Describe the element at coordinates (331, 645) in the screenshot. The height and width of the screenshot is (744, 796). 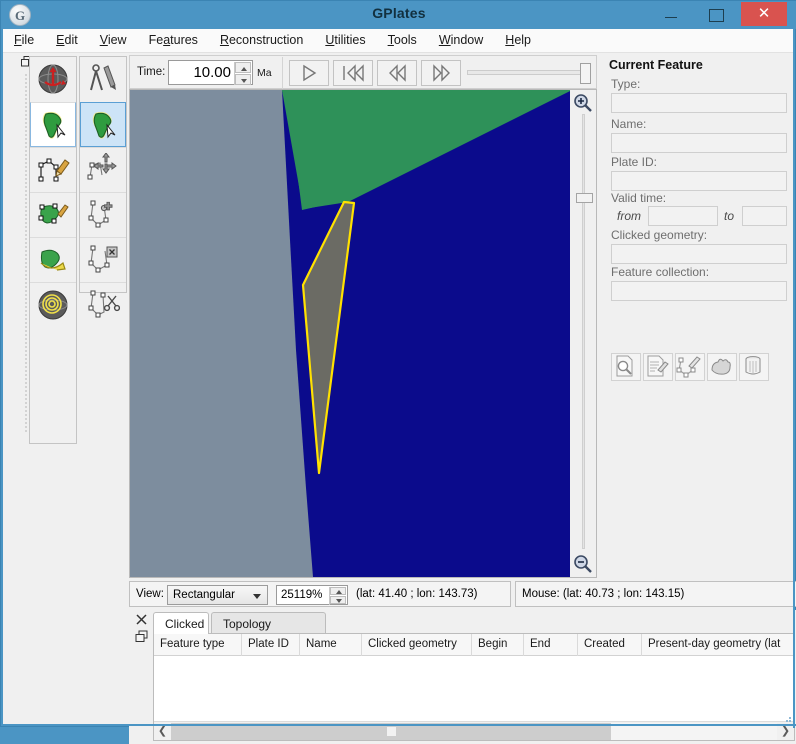
I see `column-header-name: Name` at that location.